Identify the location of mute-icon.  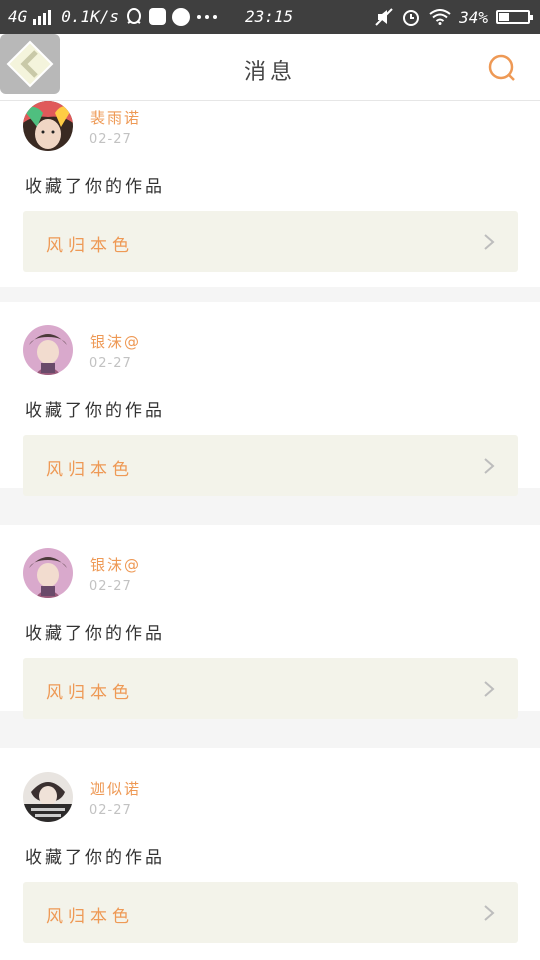
(384, 17).